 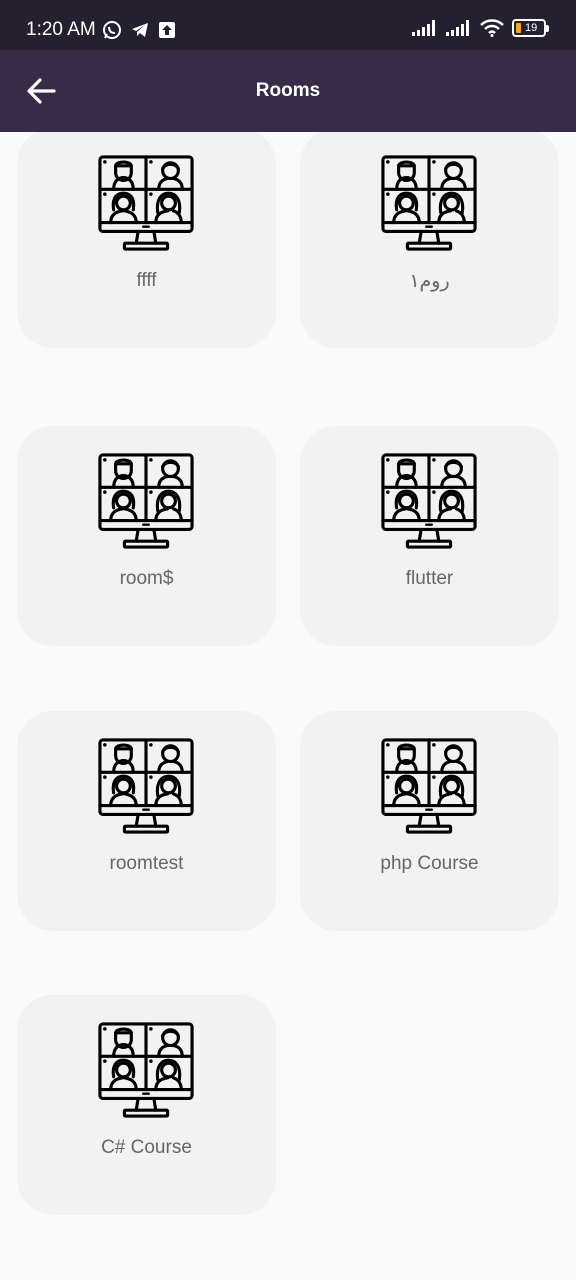 I want to click on room-card: ffff, so click(x=146, y=240).